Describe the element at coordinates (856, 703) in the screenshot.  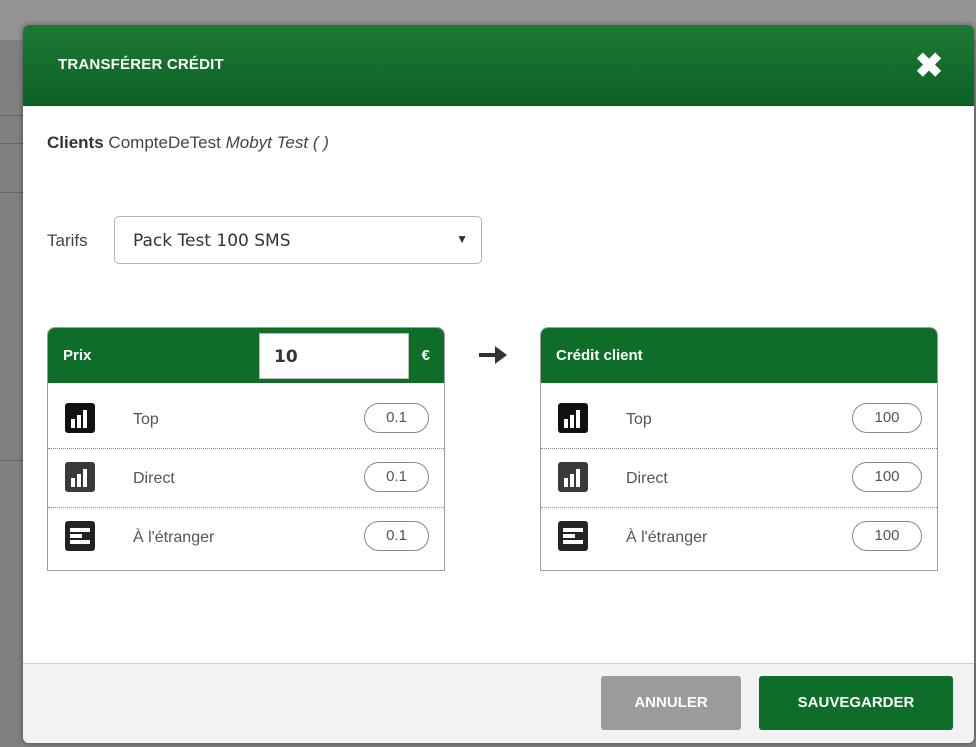
I see `save-button: SAUVEGARDER` at that location.